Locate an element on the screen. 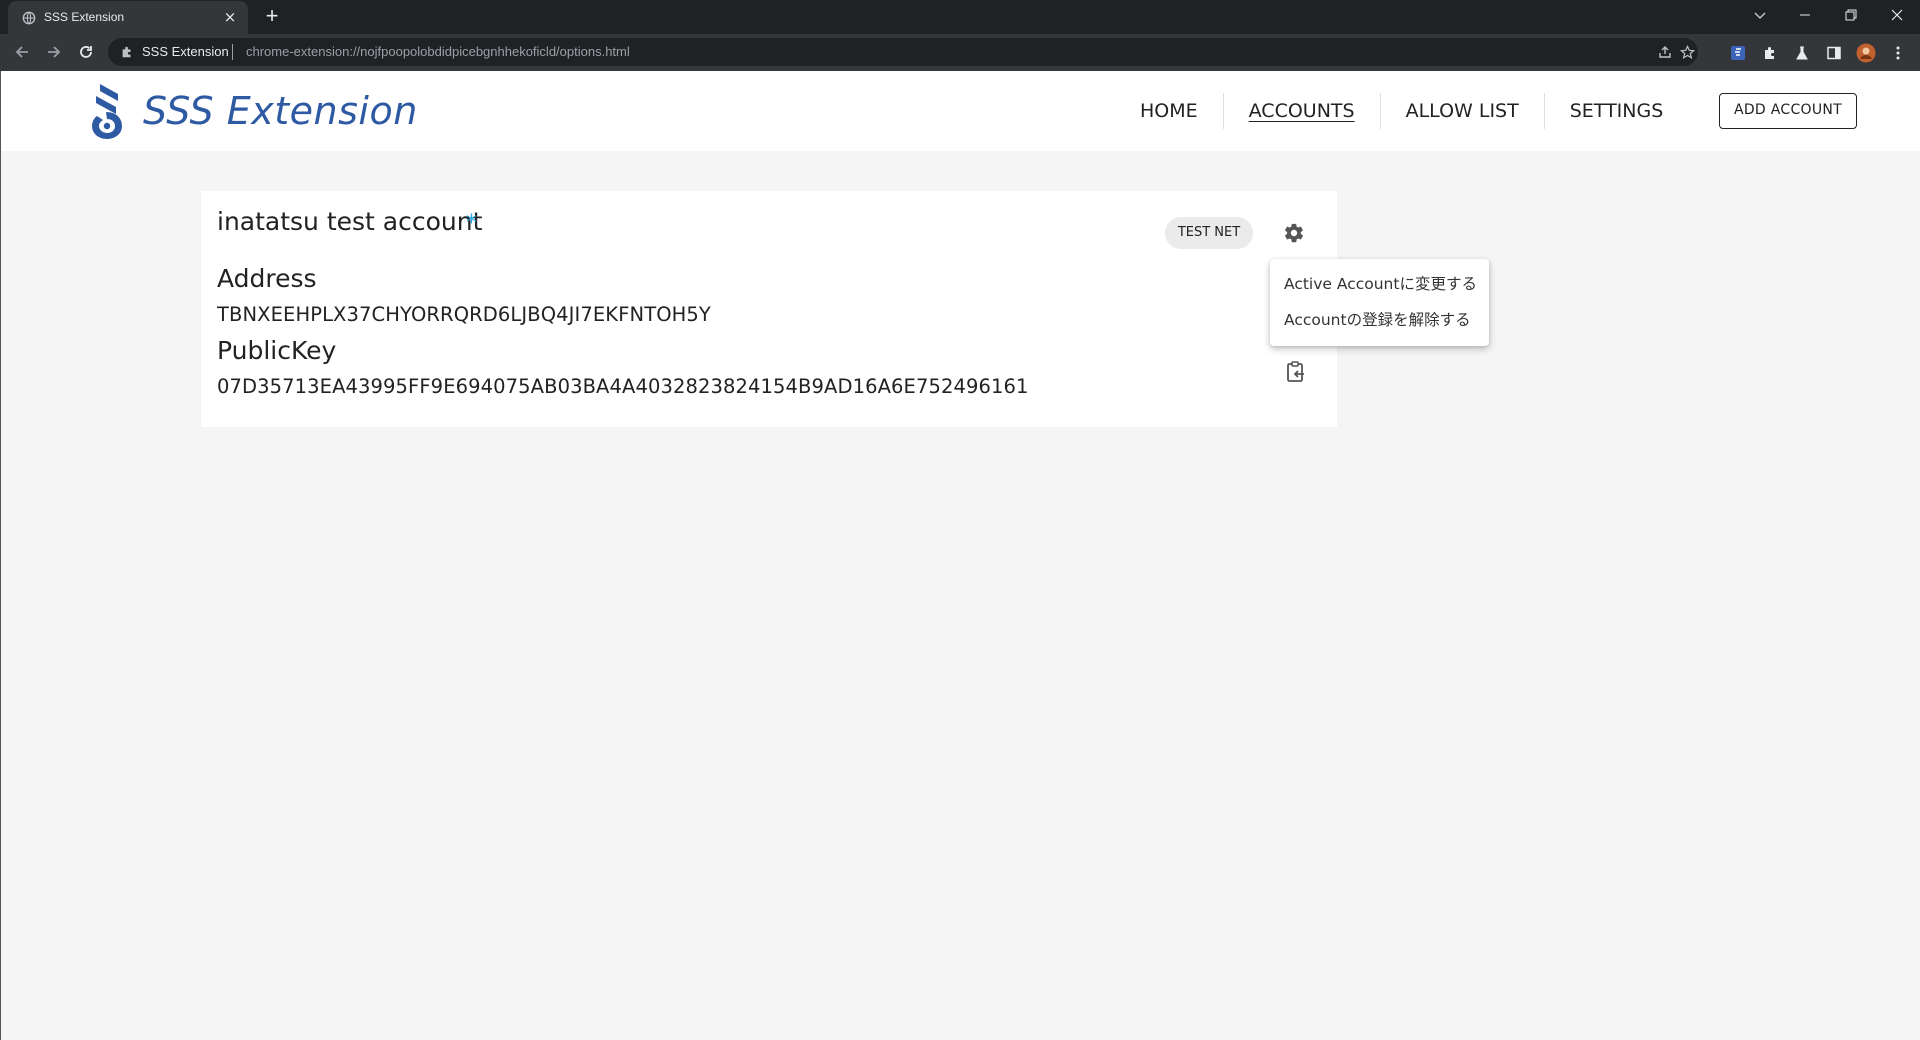  globe-icon is located at coordinates (29, 18).